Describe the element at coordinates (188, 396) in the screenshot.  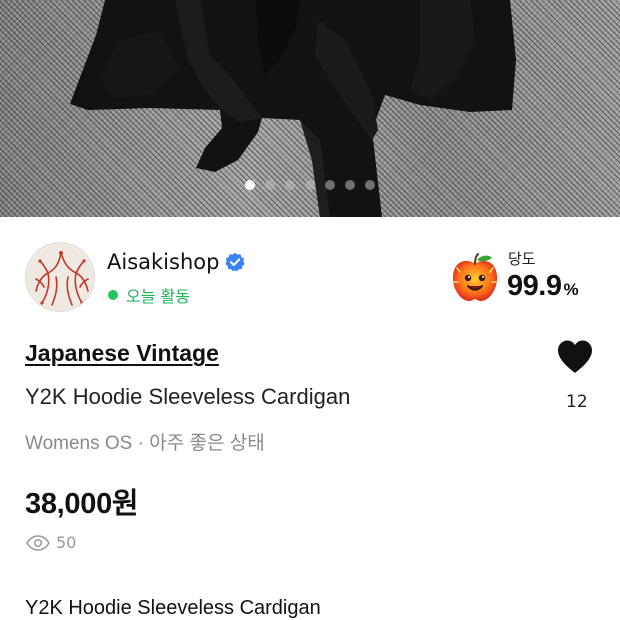
I see `product-title: Y2K Hoodie Sleeveless Cardigan` at that location.